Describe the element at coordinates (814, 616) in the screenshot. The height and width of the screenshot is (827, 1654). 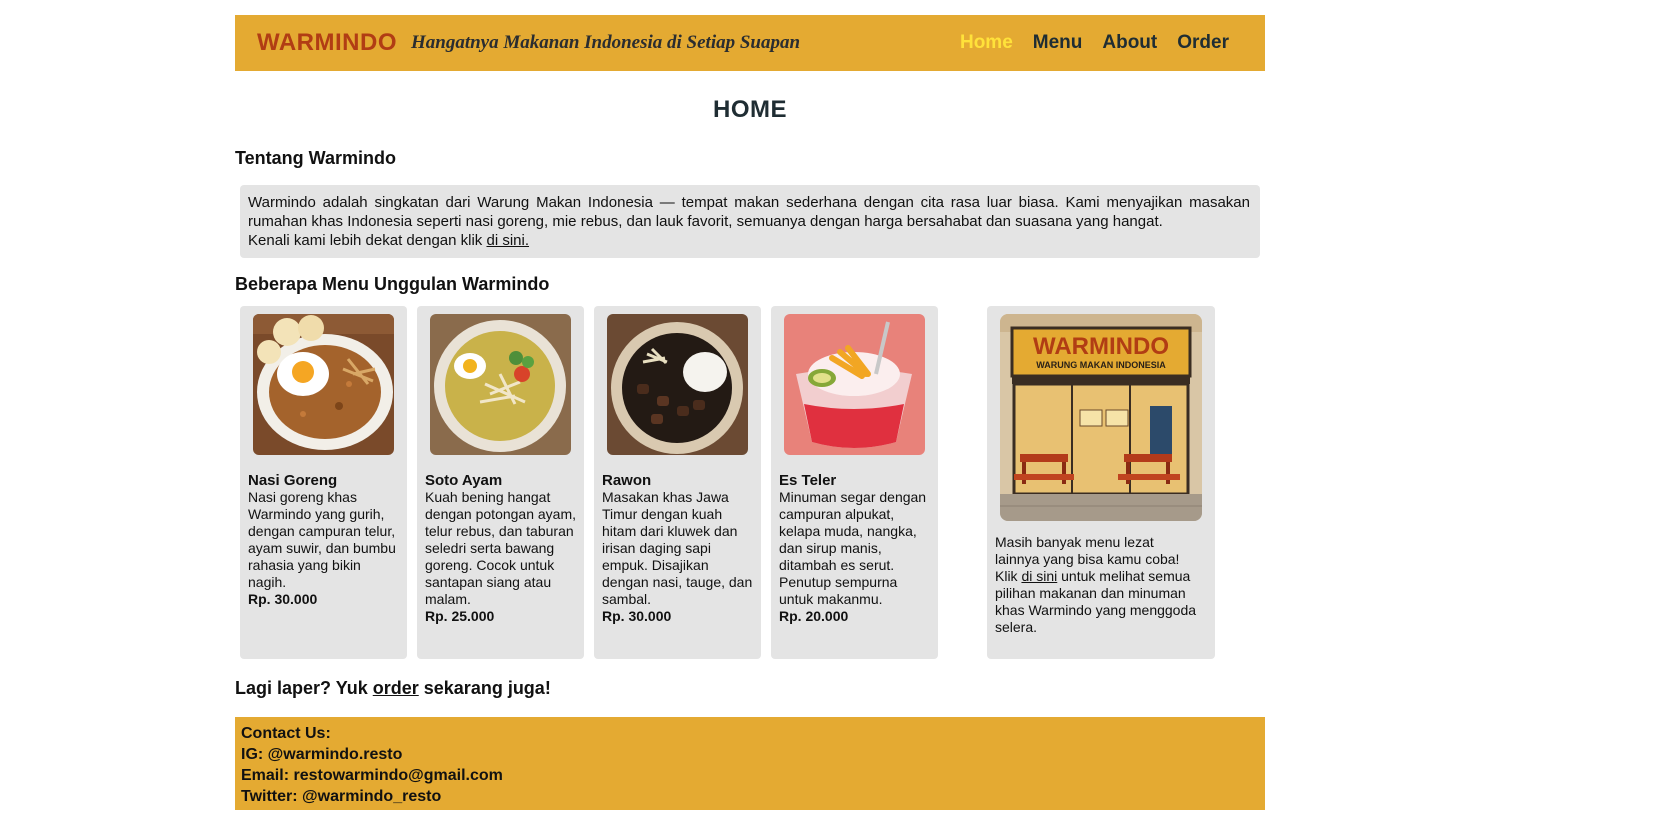
I see `menu-item-price: Rp. 20.000` at that location.